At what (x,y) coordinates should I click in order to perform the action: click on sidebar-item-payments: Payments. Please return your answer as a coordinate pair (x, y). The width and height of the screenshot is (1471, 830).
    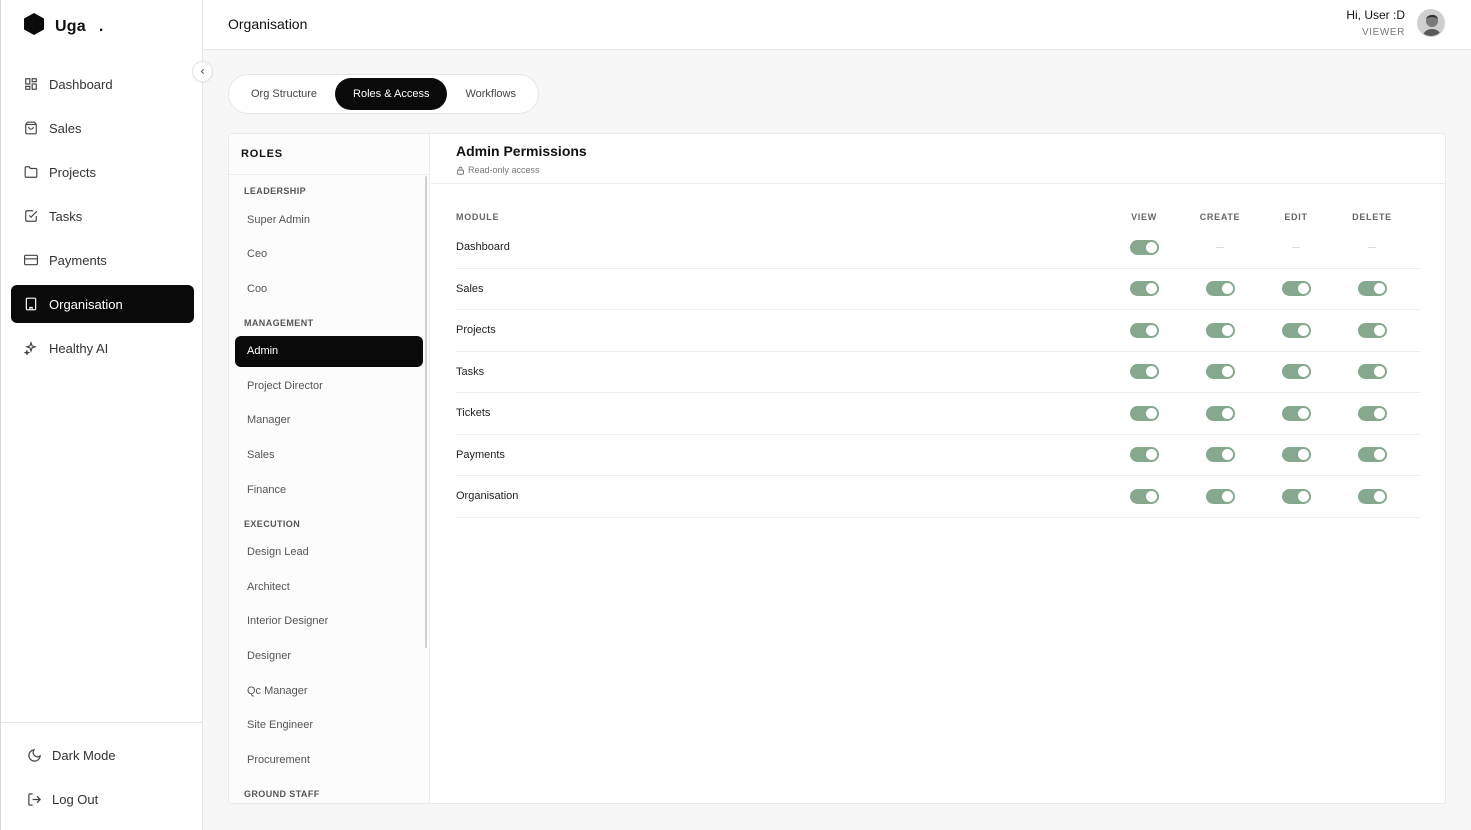
    Looking at the image, I should click on (102, 260).